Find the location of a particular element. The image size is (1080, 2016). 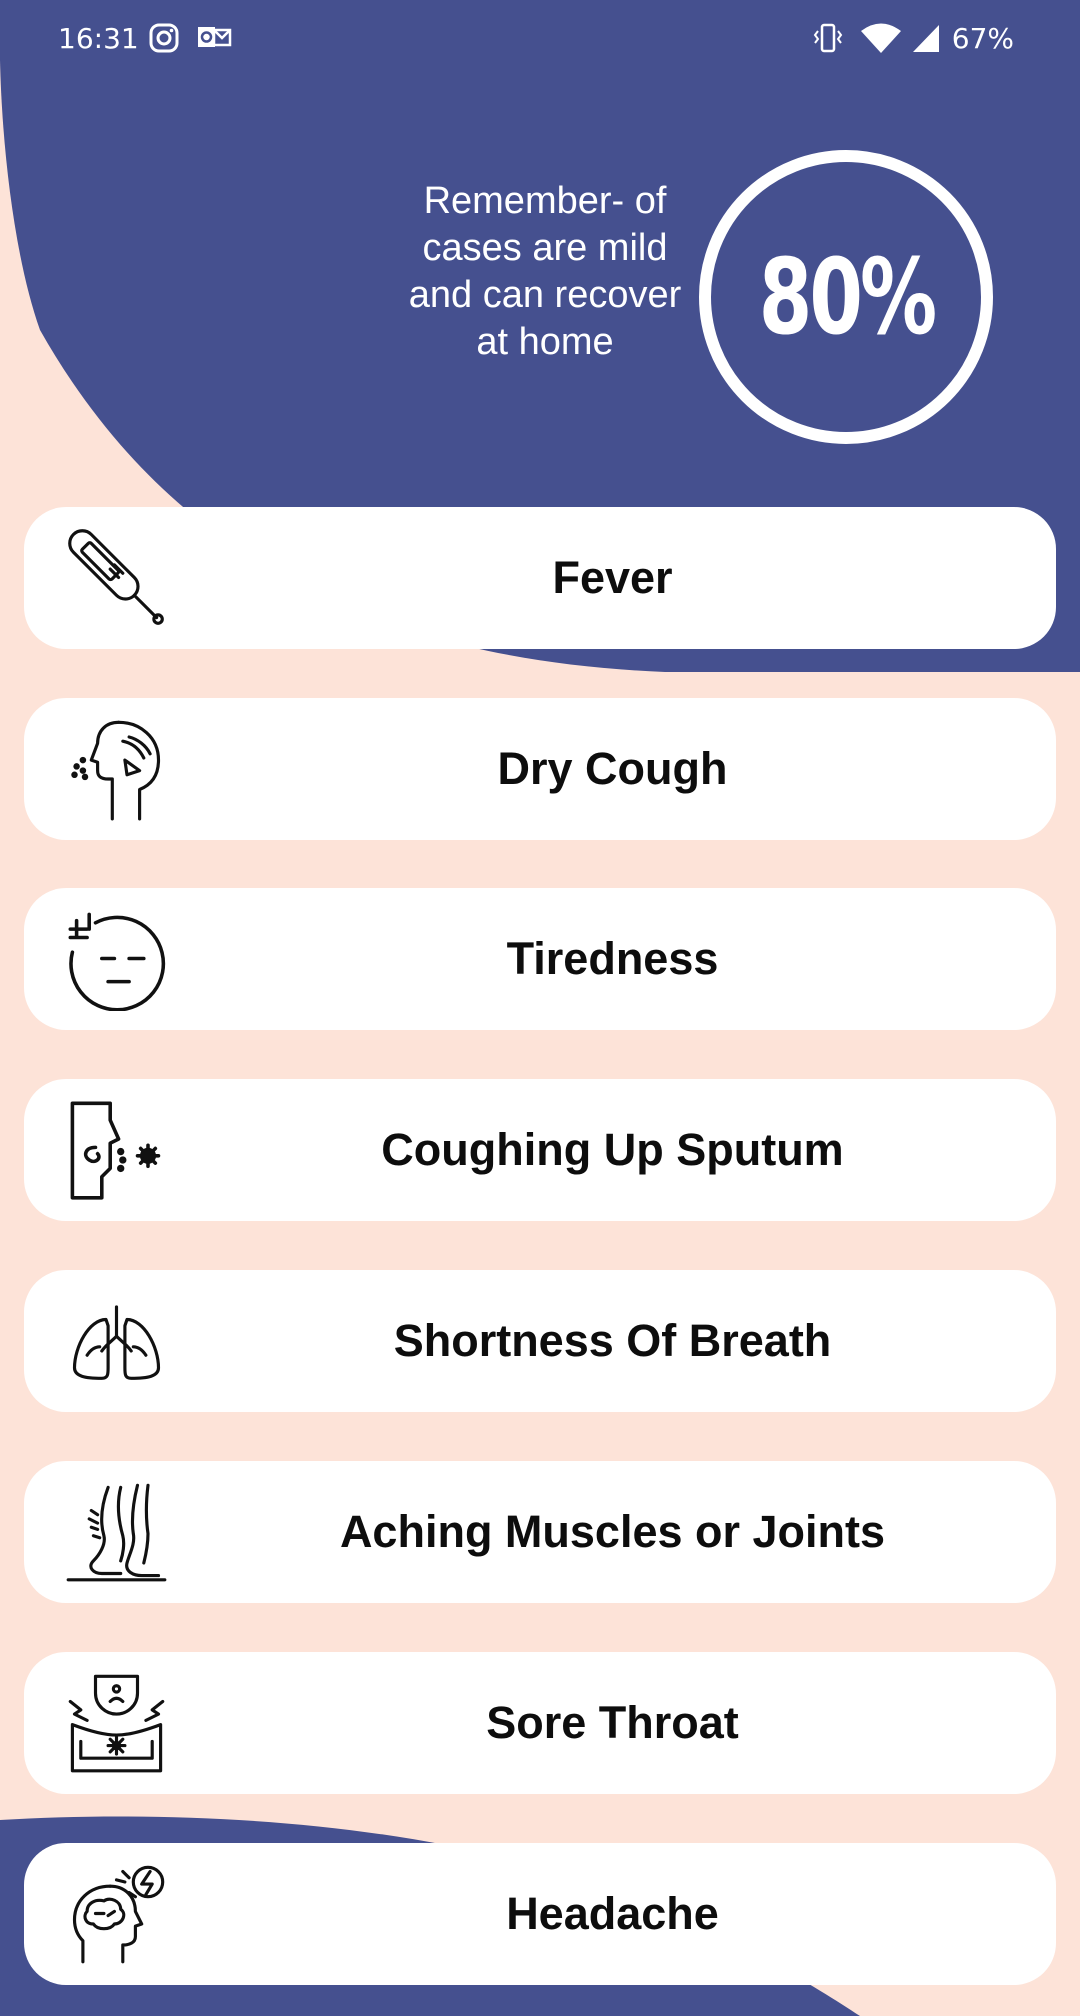

stat-value: 80% is located at coordinates (847, 297).